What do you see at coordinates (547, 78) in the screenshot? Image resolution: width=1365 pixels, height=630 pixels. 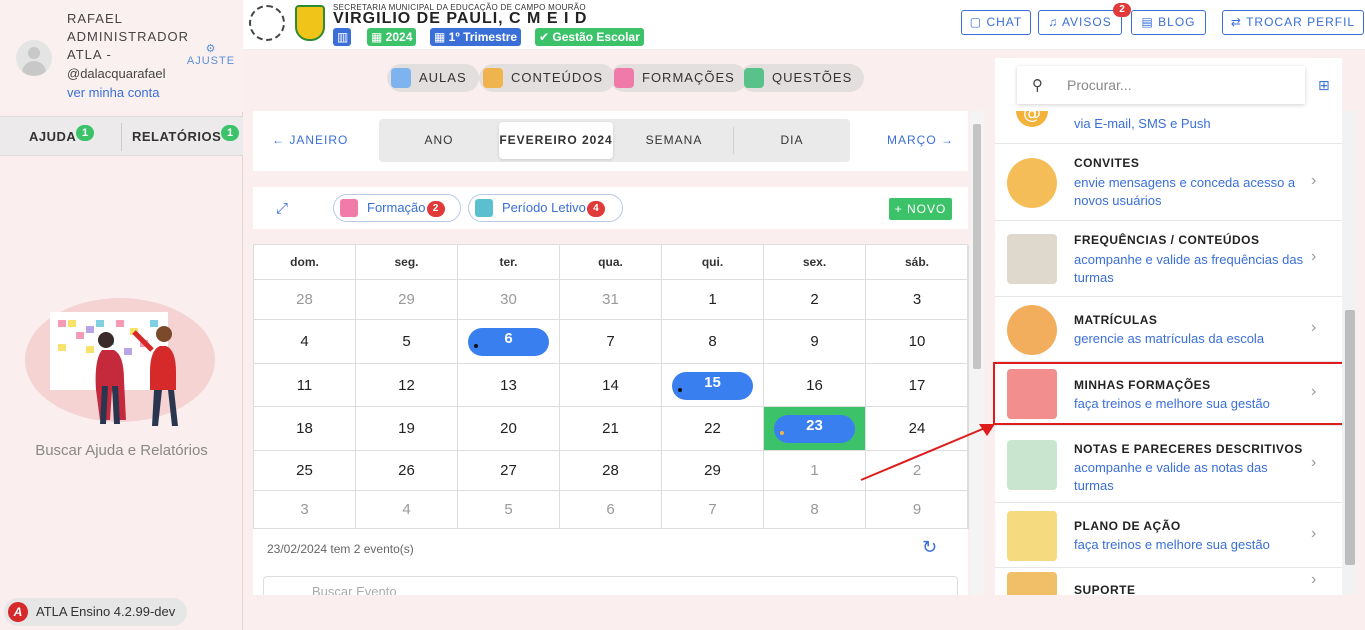 I see `module-contents: CONTEÚDOS` at bounding box center [547, 78].